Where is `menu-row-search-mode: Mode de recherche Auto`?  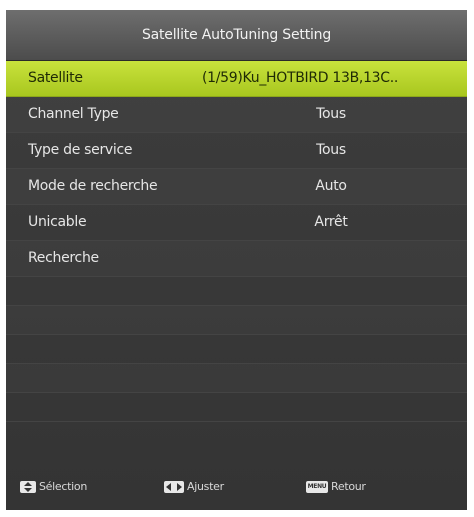
menu-row-search-mode: Mode de recherche Auto is located at coordinates (236, 187).